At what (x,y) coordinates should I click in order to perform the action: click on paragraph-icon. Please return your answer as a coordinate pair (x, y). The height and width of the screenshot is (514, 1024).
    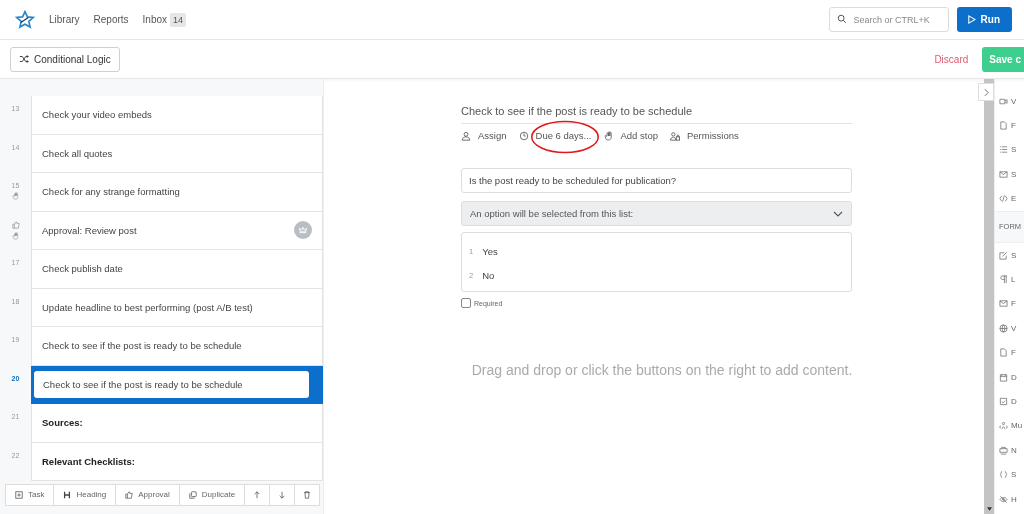
    Looking at the image, I should click on (1003, 280).